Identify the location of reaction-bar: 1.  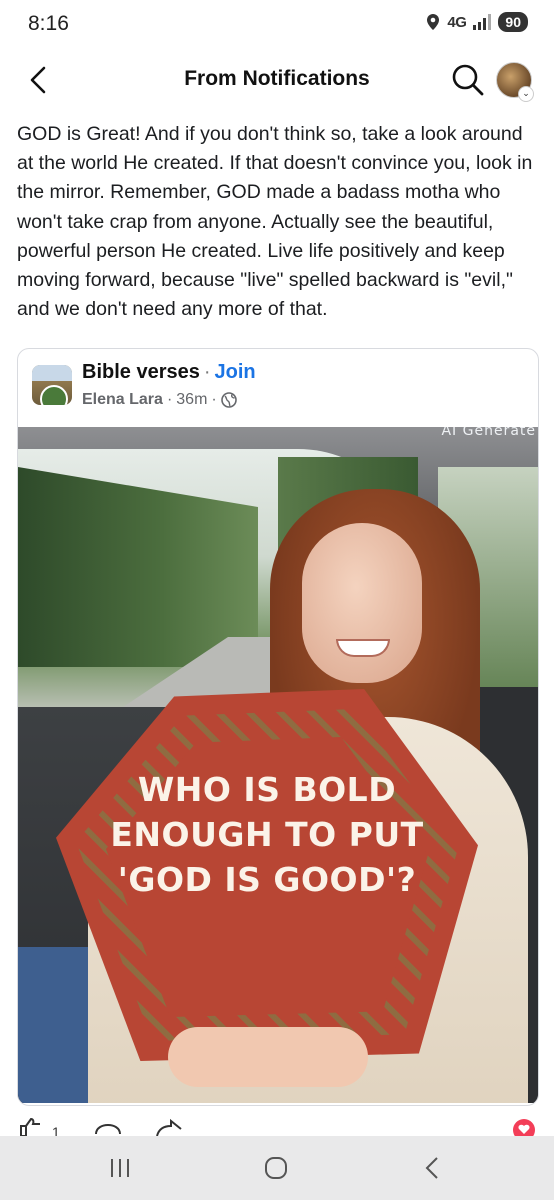
(277, 1129).